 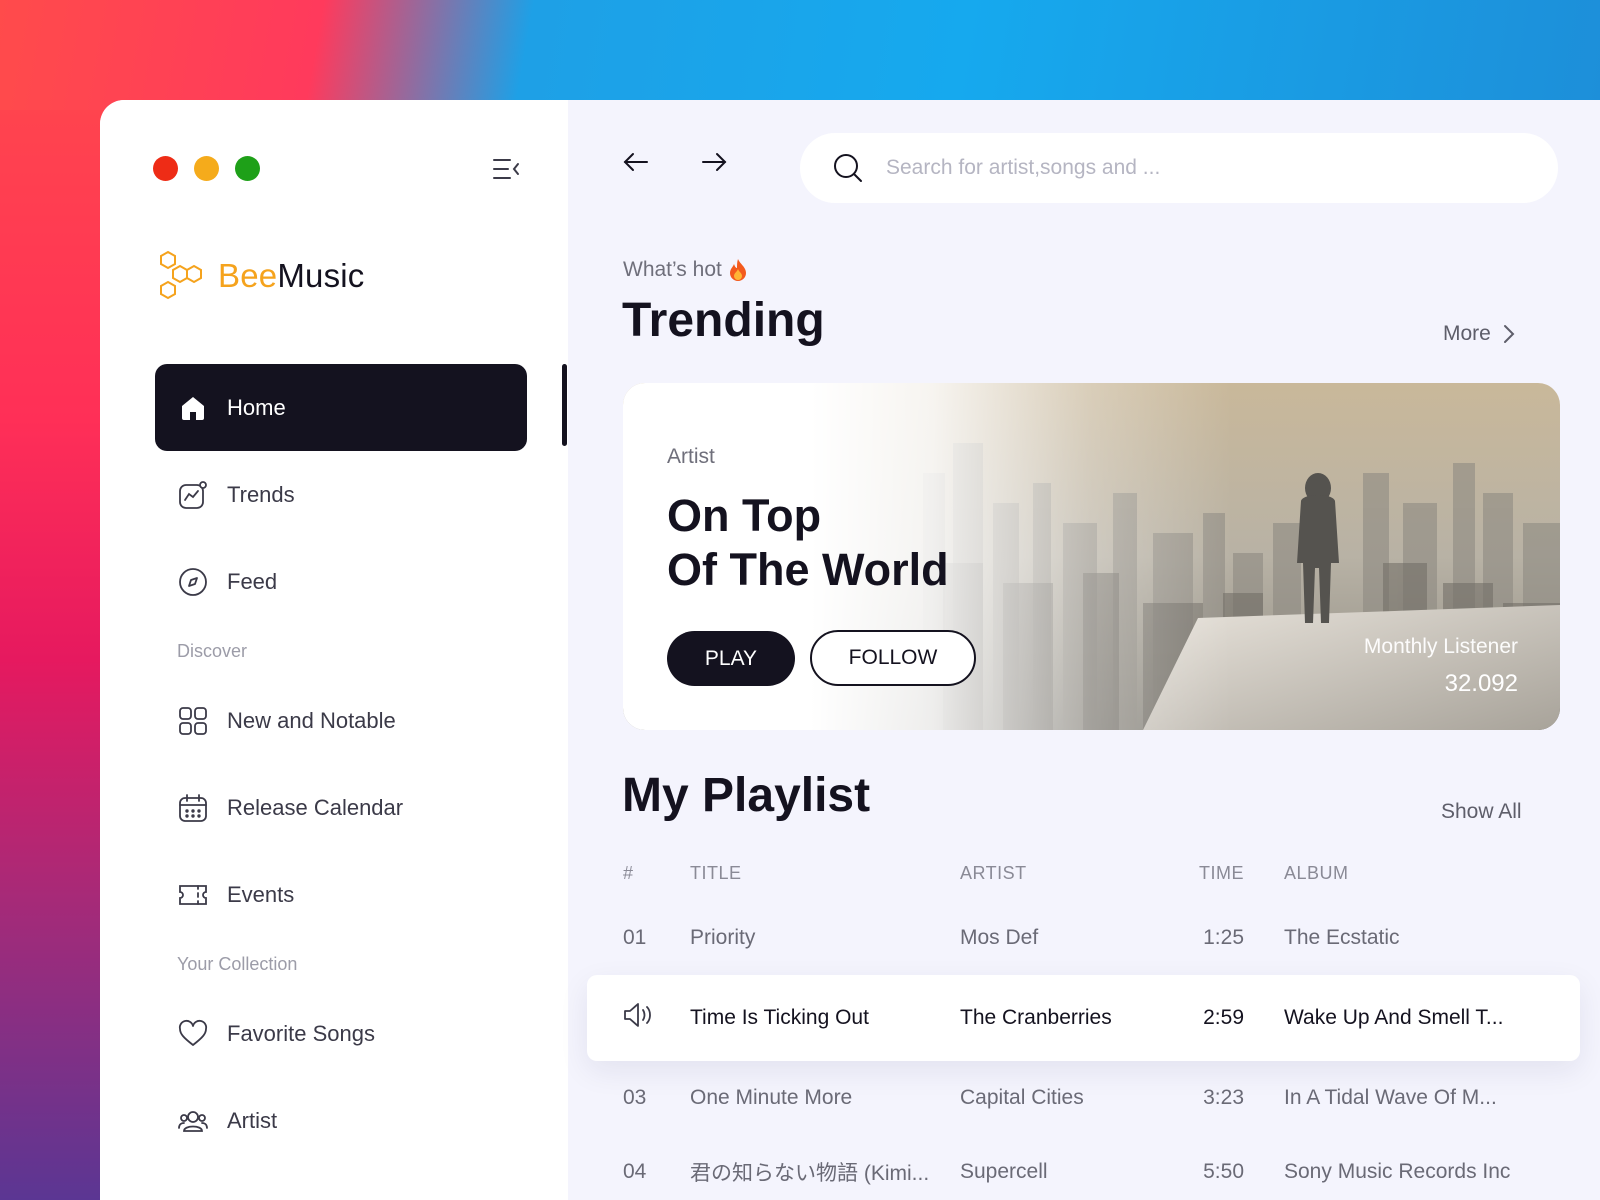 What do you see at coordinates (341, 1120) in the screenshot?
I see `sidebar-item-artist: Artist` at bounding box center [341, 1120].